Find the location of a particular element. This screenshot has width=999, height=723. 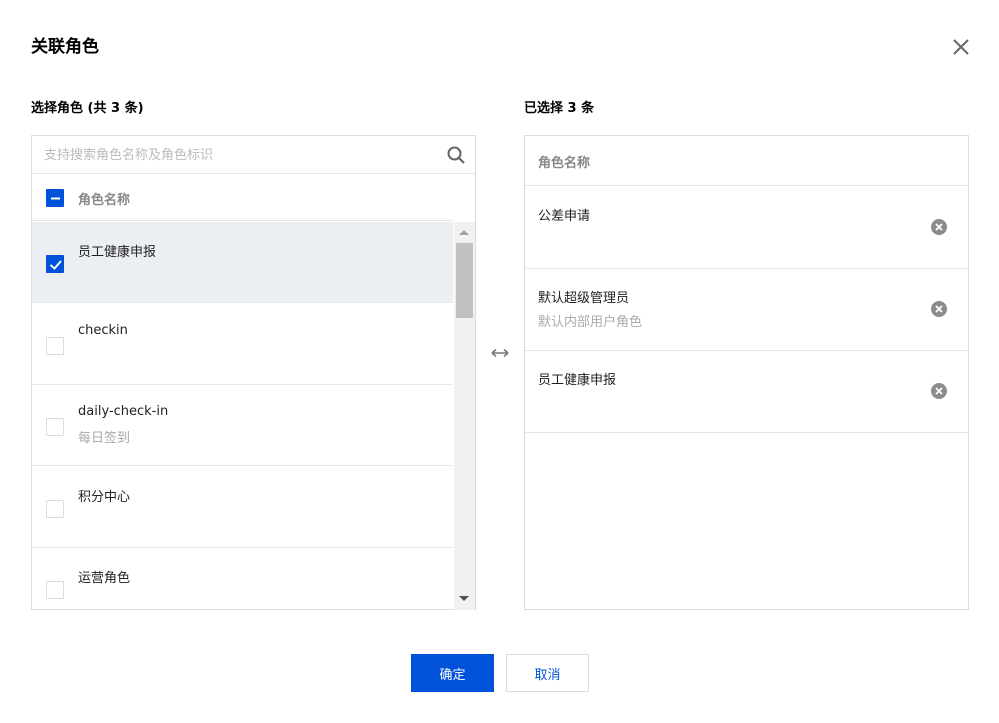

list-item: 员工健康申报 is located at coordinates (242, 262).